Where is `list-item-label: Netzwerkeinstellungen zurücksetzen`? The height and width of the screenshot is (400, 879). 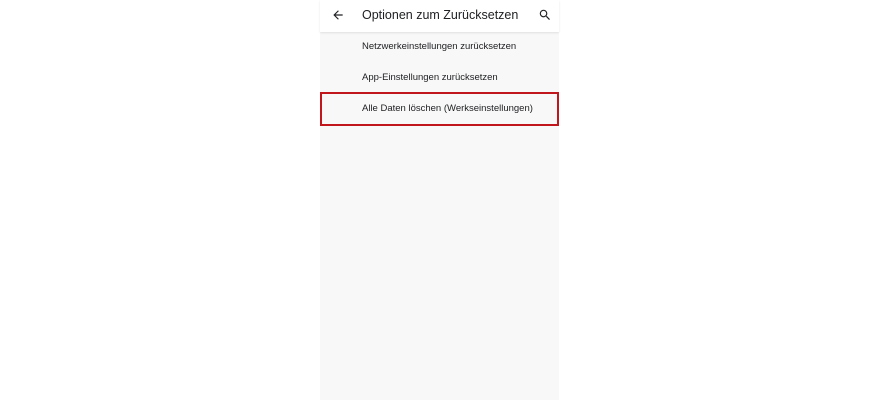 list-item-label: Netzwerkeinstellungen zurücksetzen is located at coordinates (439, 46).